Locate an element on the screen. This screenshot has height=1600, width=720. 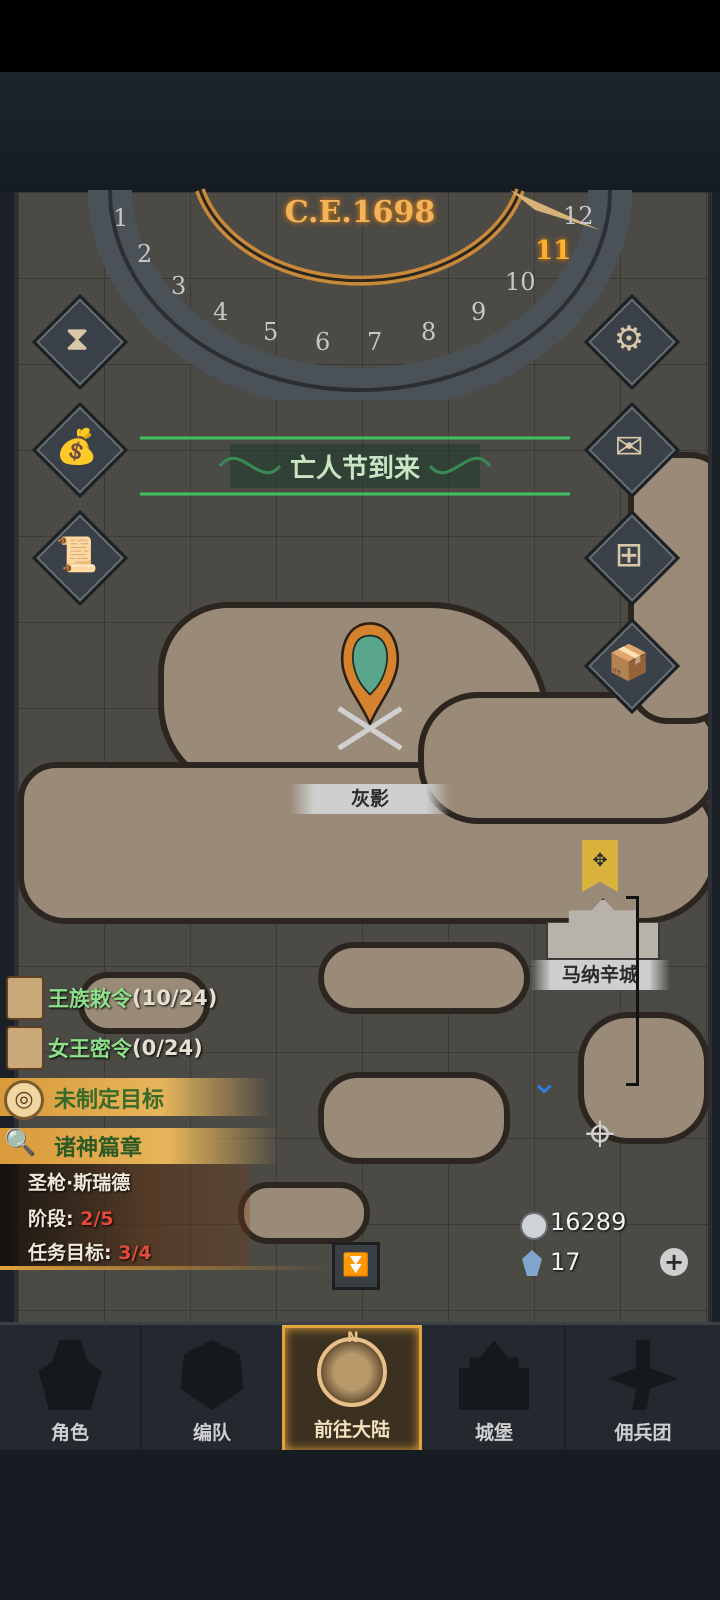
city-bracket is located at coordinates (632, 991).